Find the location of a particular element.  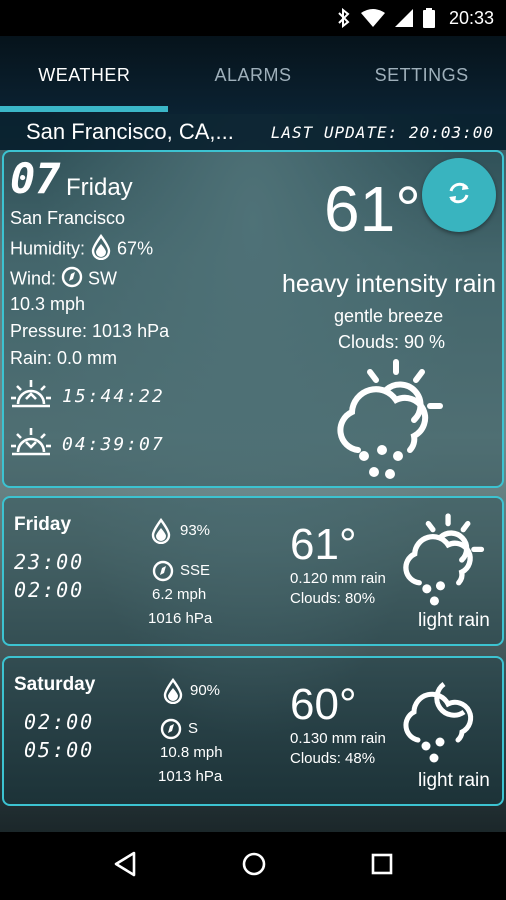

forecast-day: Friday is located at coordinates (43, 524).